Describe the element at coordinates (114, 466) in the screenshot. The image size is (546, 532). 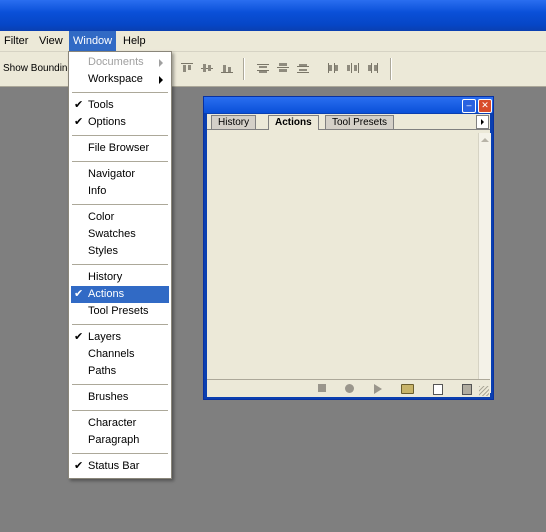
I see `menu-item-label: Status Bar` at that location.